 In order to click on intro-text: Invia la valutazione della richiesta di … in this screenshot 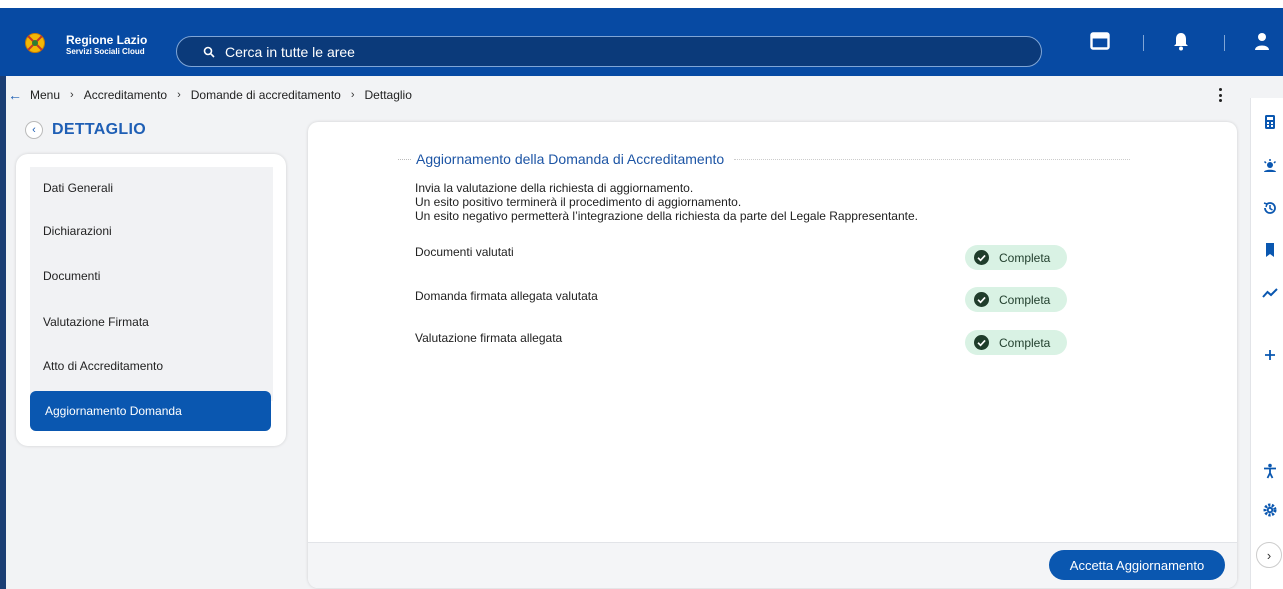, I will do `click(666, 202)`.